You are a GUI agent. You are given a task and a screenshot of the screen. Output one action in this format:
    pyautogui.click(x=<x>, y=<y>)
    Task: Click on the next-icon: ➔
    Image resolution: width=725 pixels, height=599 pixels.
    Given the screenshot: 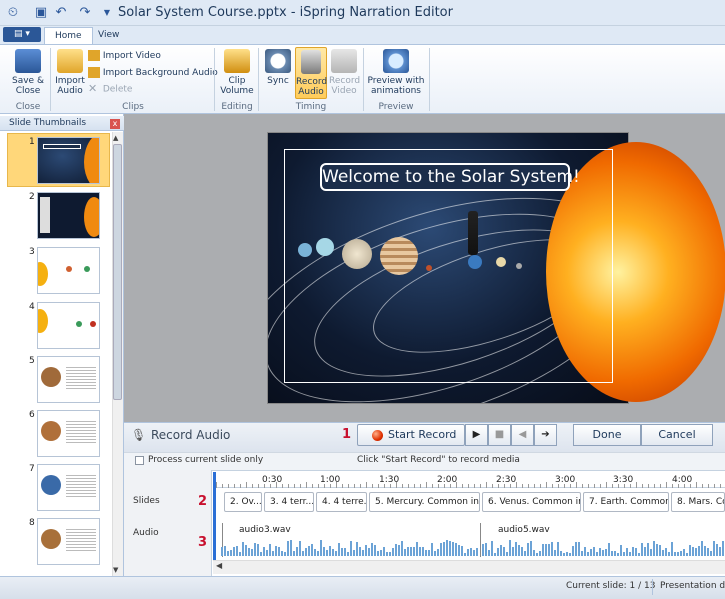 What is the action you would take?
    pyautogui.click(x=545, y=435)
    